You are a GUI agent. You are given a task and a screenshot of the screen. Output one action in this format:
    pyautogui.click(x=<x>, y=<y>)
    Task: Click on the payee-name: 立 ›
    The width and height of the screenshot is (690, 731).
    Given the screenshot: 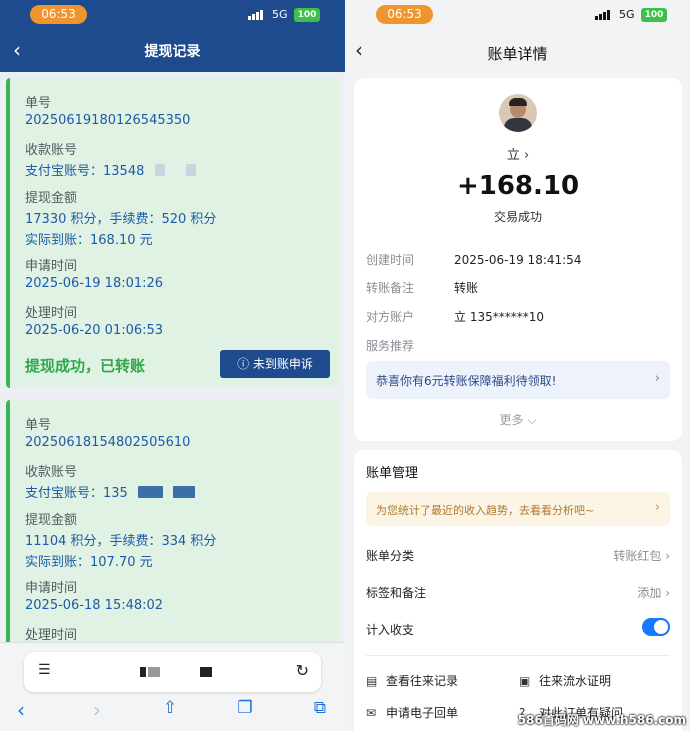 What is the action you would take?
    pyautogui.click(x=518, y=153)
    